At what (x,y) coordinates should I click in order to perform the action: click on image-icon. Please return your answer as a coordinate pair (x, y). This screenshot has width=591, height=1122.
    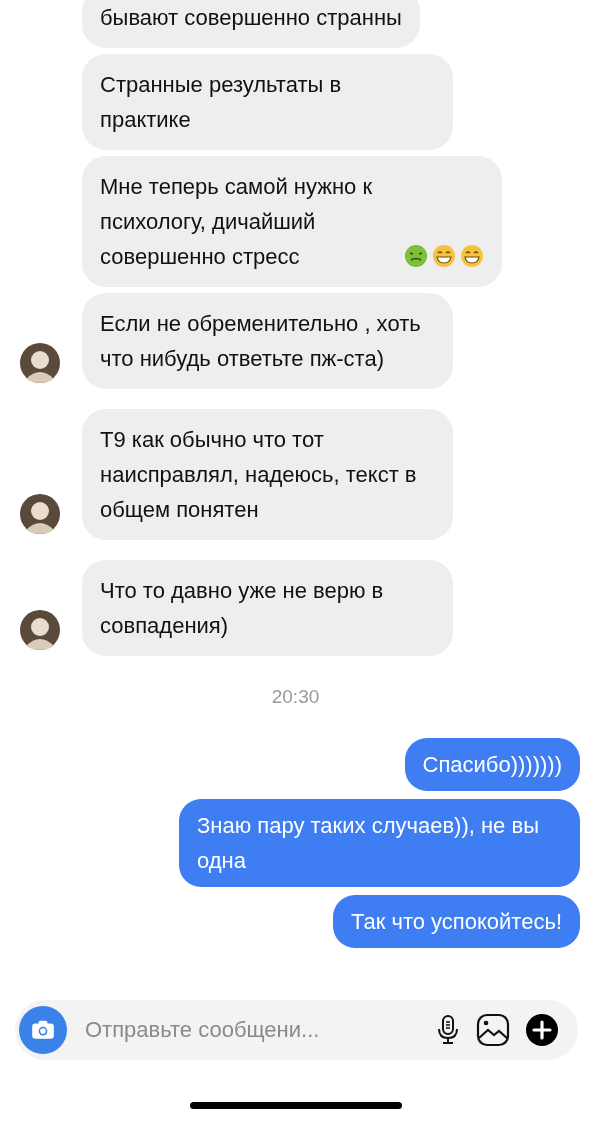
    Looking at the image, I should click on (493, 1030).